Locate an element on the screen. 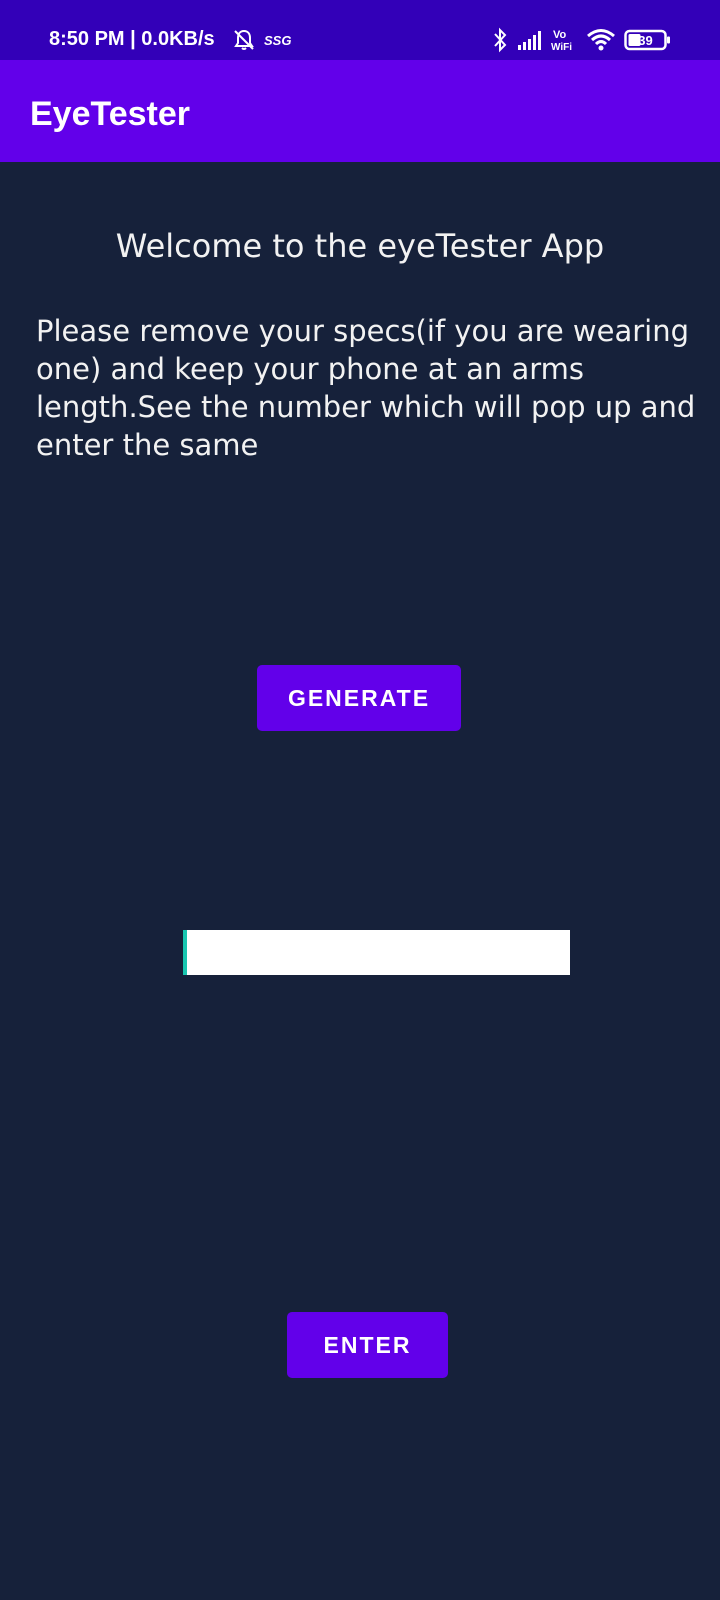 The width and height of the screenshot is (720, 1600). answer-input is located at coordinates (376, 952).